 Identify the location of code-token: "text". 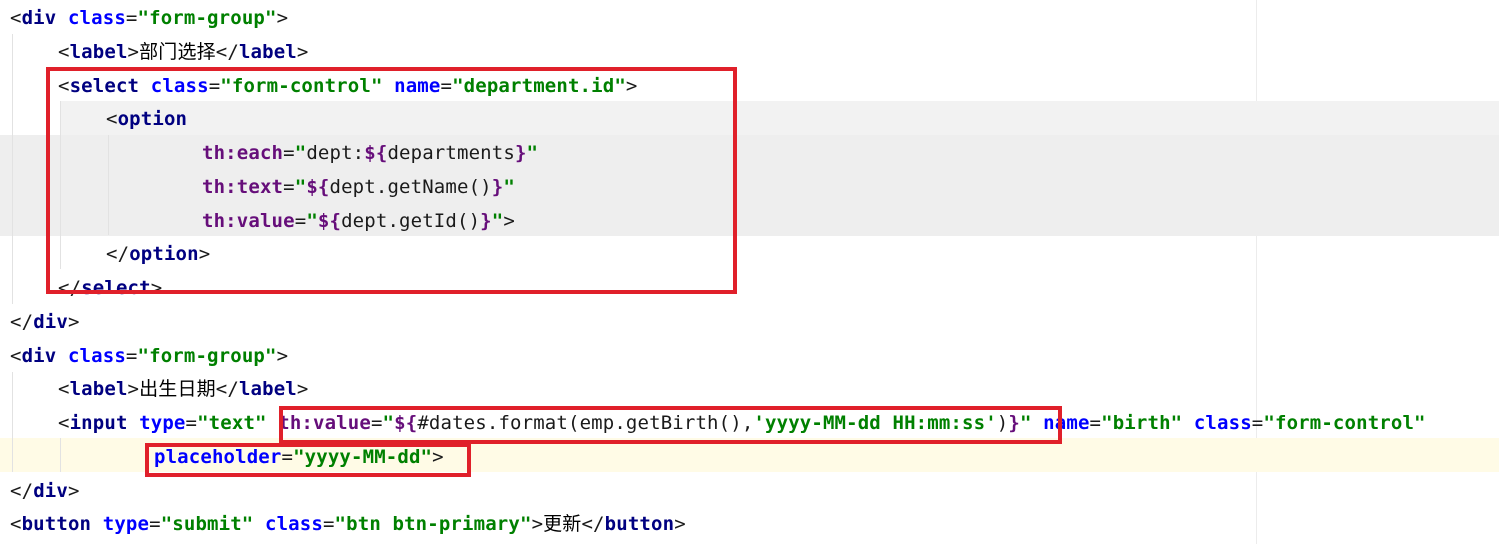
(232, 423).